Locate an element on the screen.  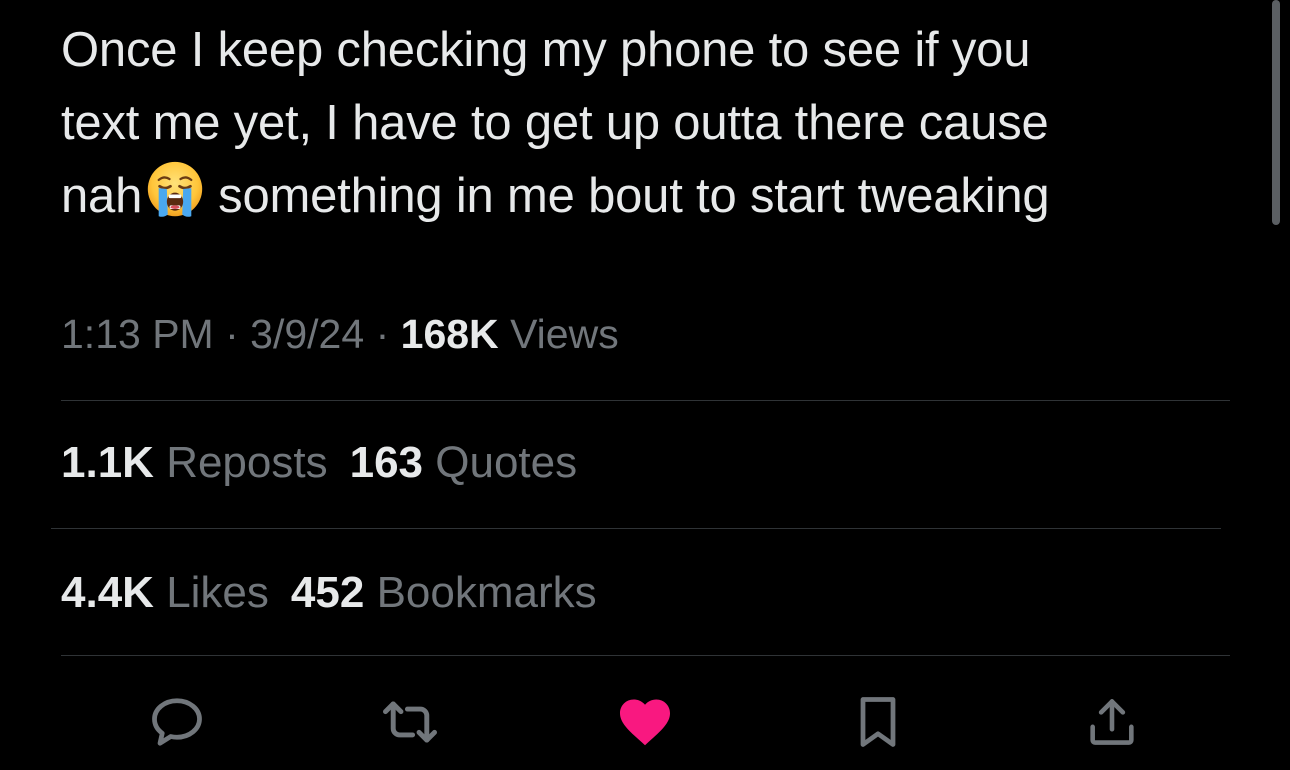
share-icon is located at coordinates (1112, 722).